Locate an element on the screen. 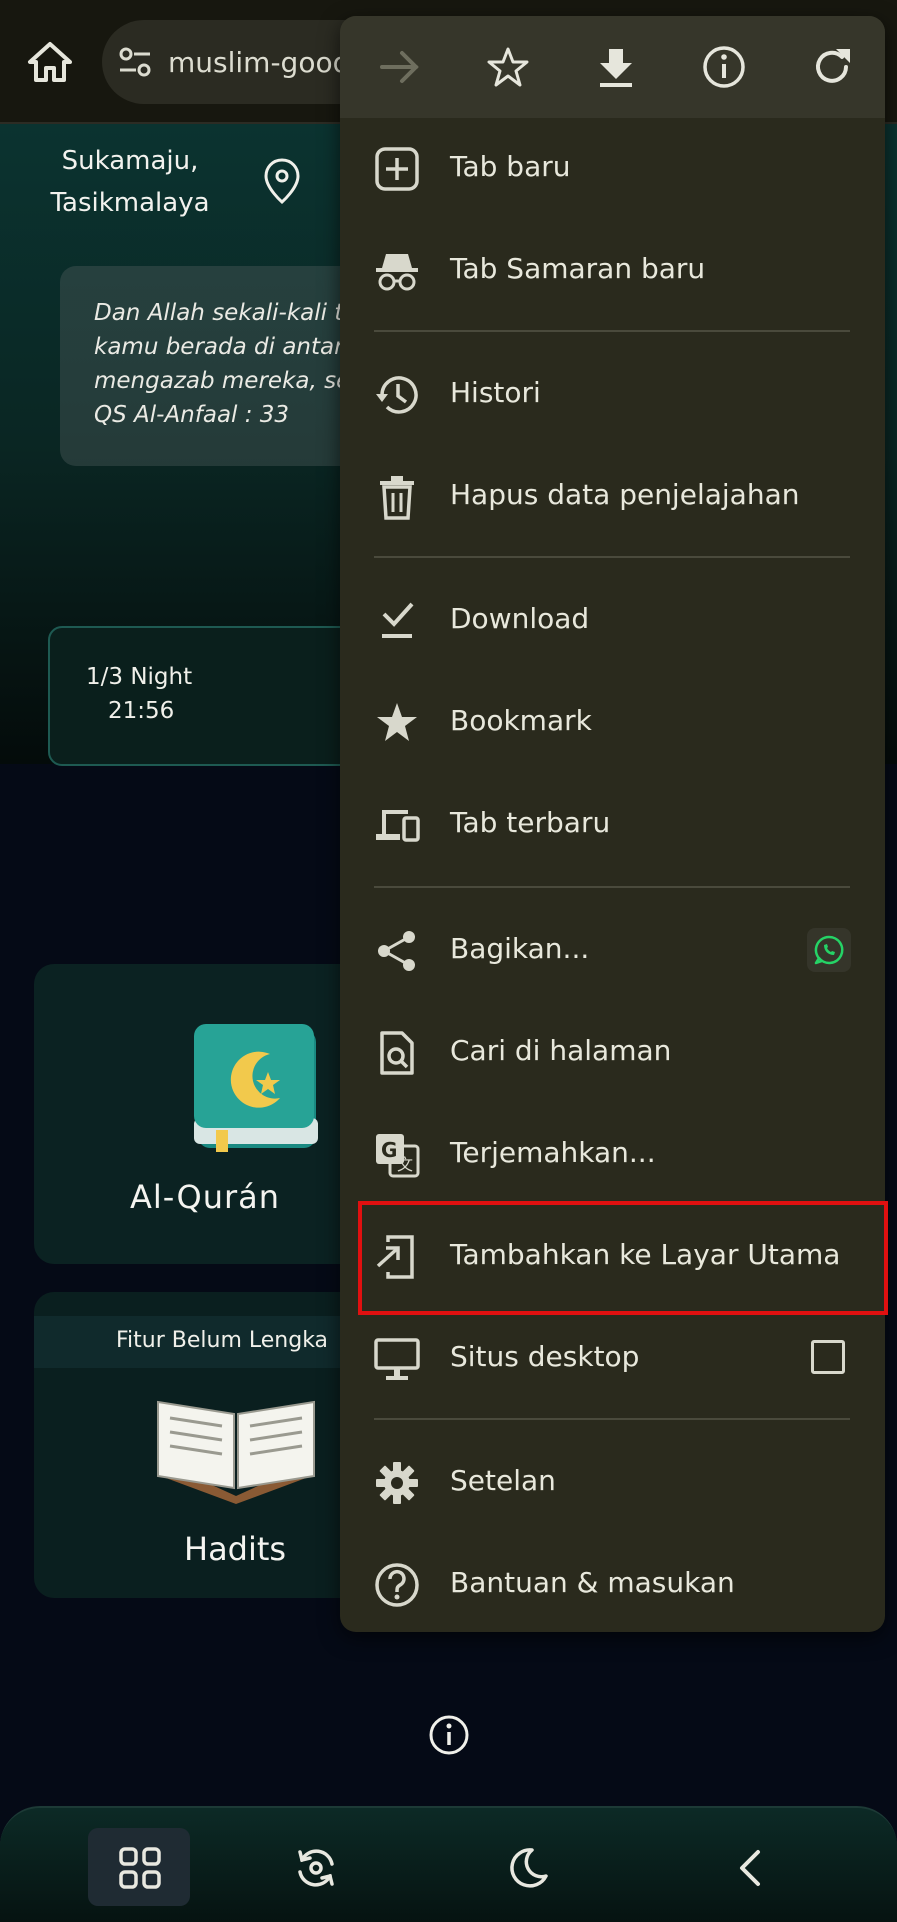  grid-icon is located at coordinates (140, 1868).